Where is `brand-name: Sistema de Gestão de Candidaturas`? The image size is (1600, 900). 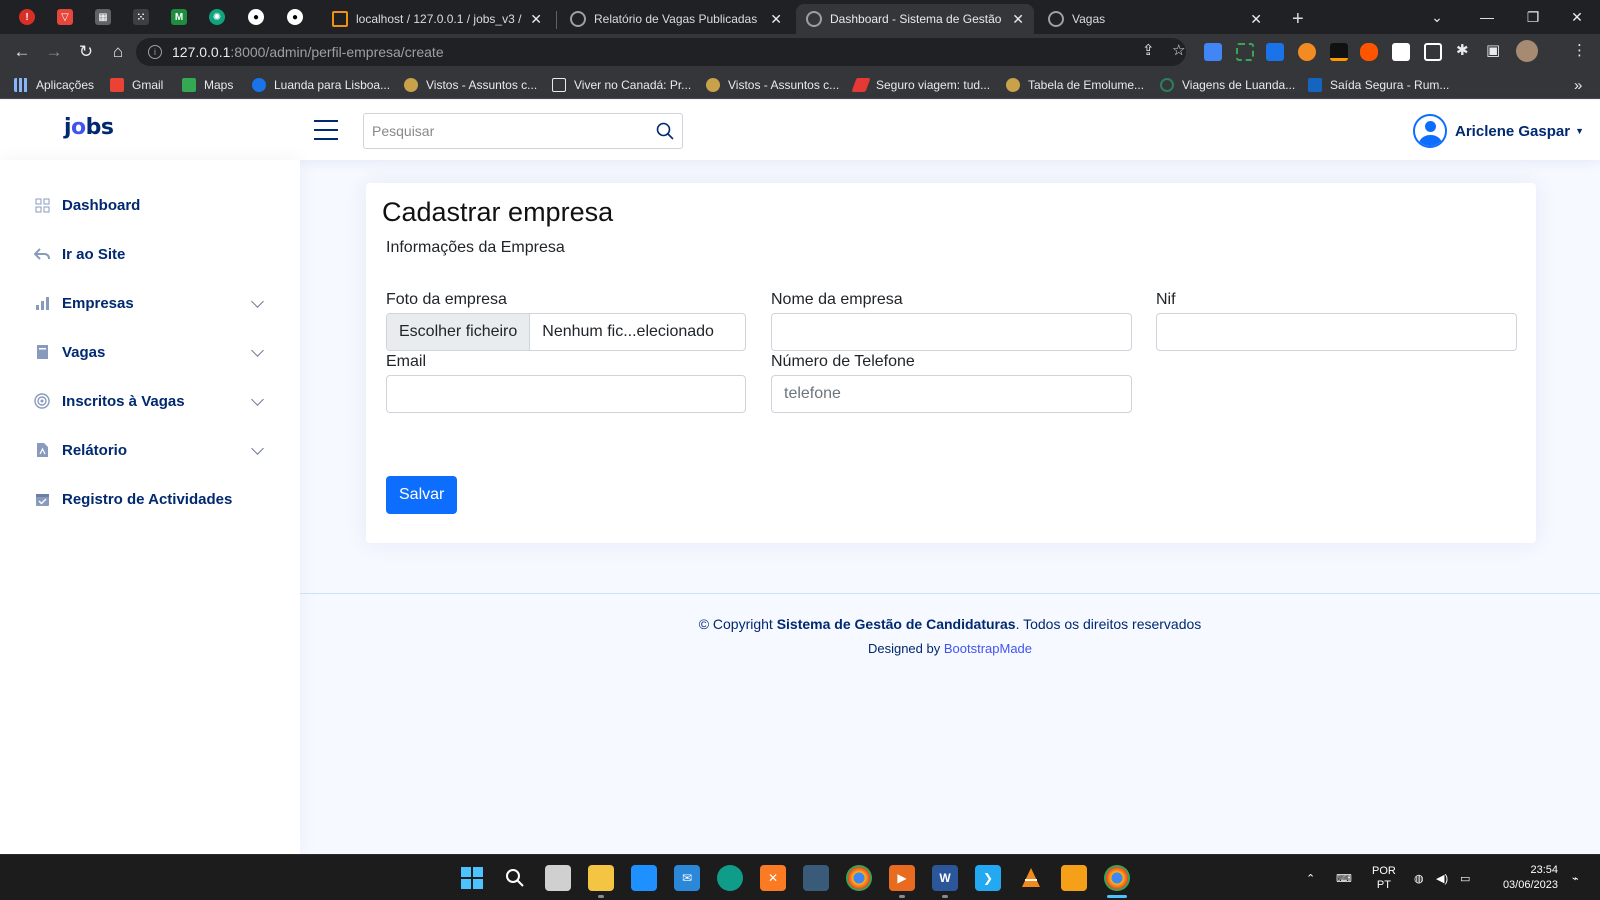
brand-name: Sistema de Gestão de Candidaturas is located at coordinates (896, 624).